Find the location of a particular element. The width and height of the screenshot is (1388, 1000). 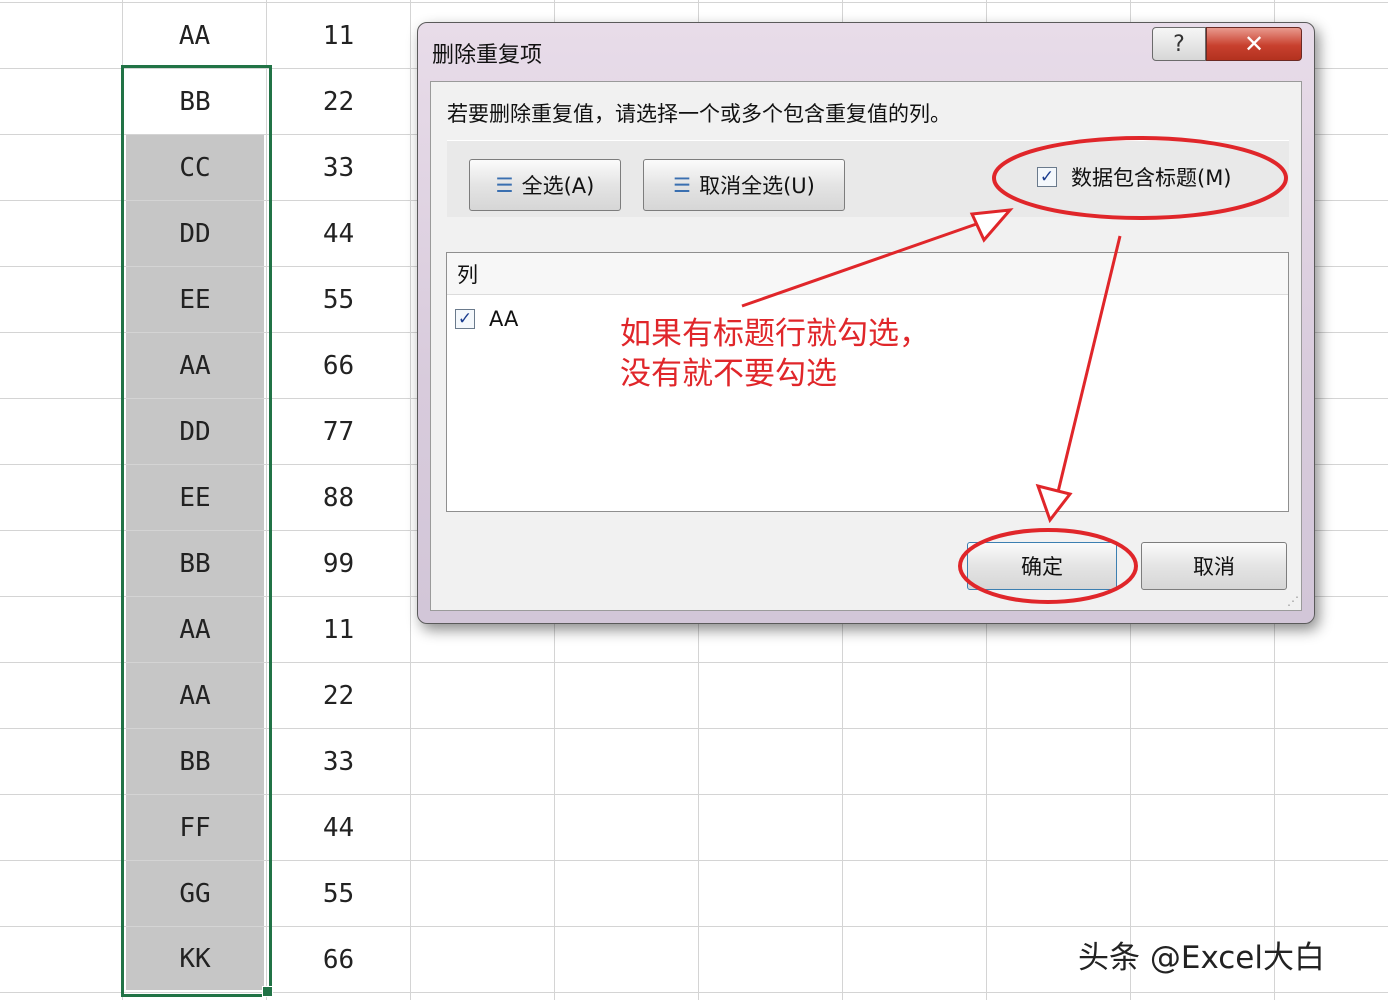

close-icon: ✕ is located at coordinates (1254, 44).